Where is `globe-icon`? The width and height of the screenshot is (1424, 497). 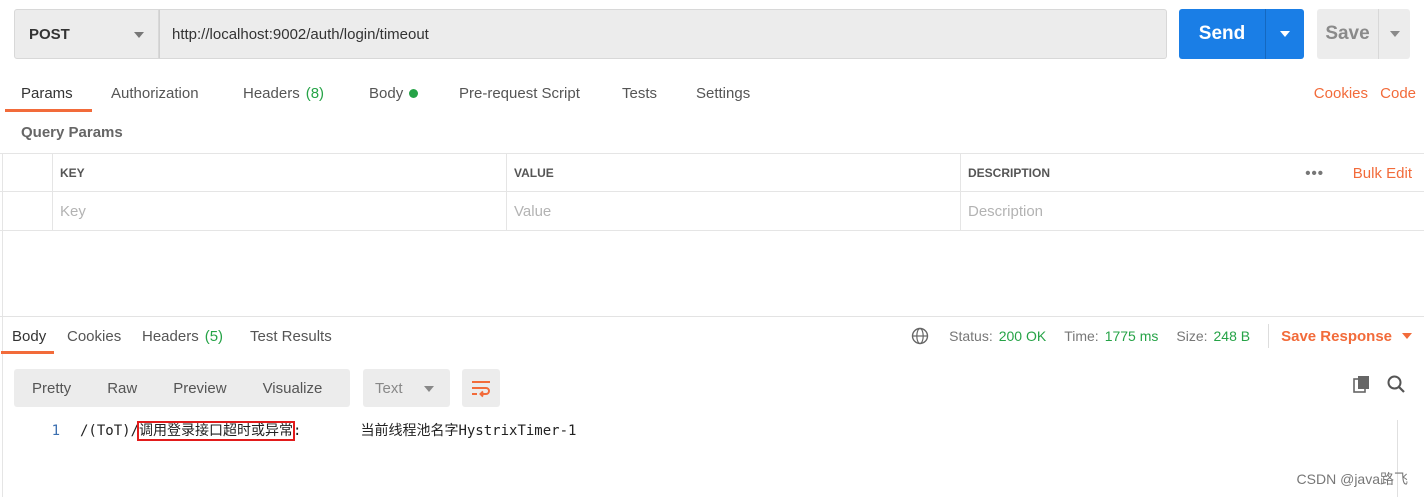 globe-icon is located at coordinates (920, 336).